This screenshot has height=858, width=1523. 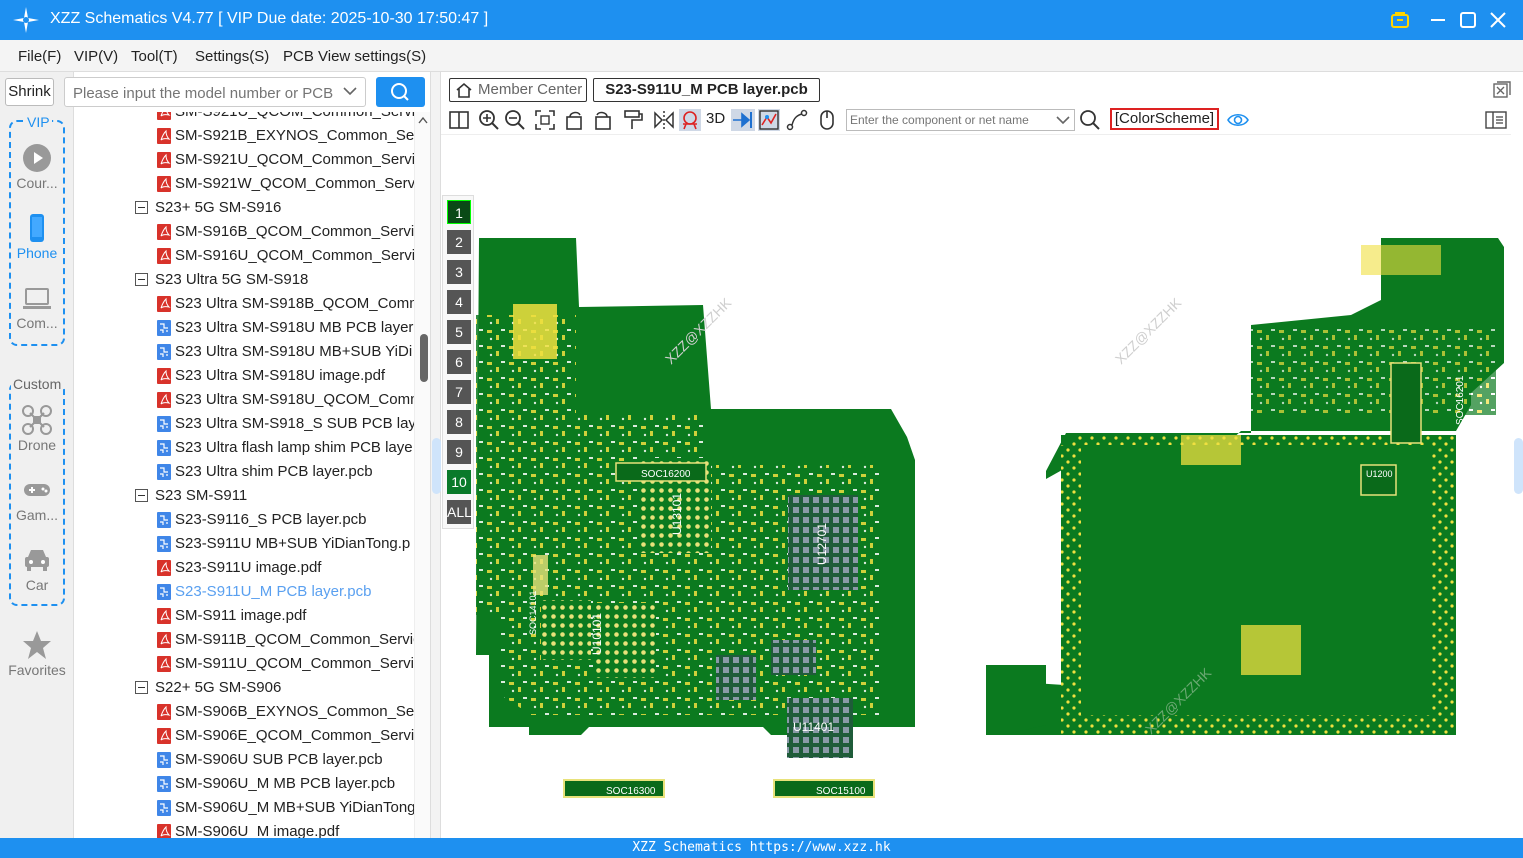 I want to click on color-scheme-button: [ColorScheme], so click(x=1164, y=119).